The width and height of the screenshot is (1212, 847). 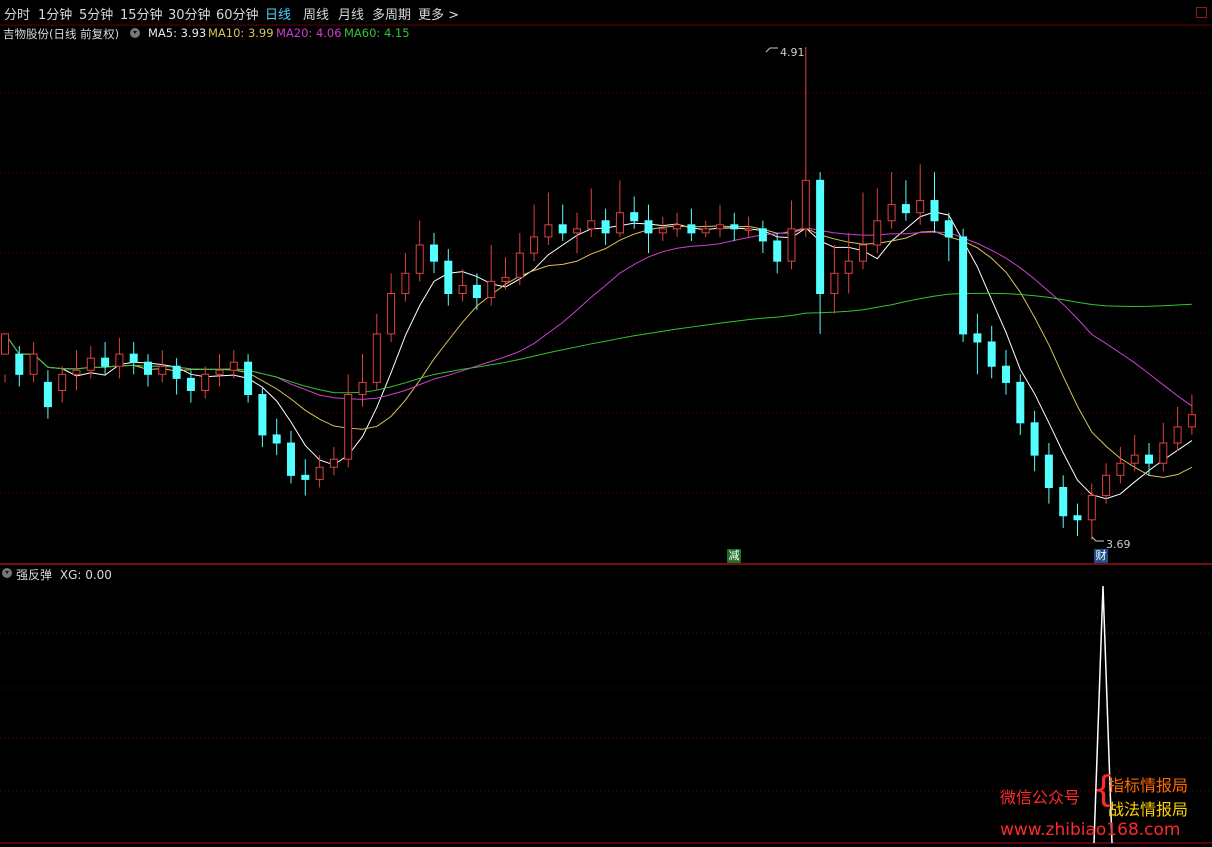 I want to click on tab-6: 日线, so click(x=278, y=13).